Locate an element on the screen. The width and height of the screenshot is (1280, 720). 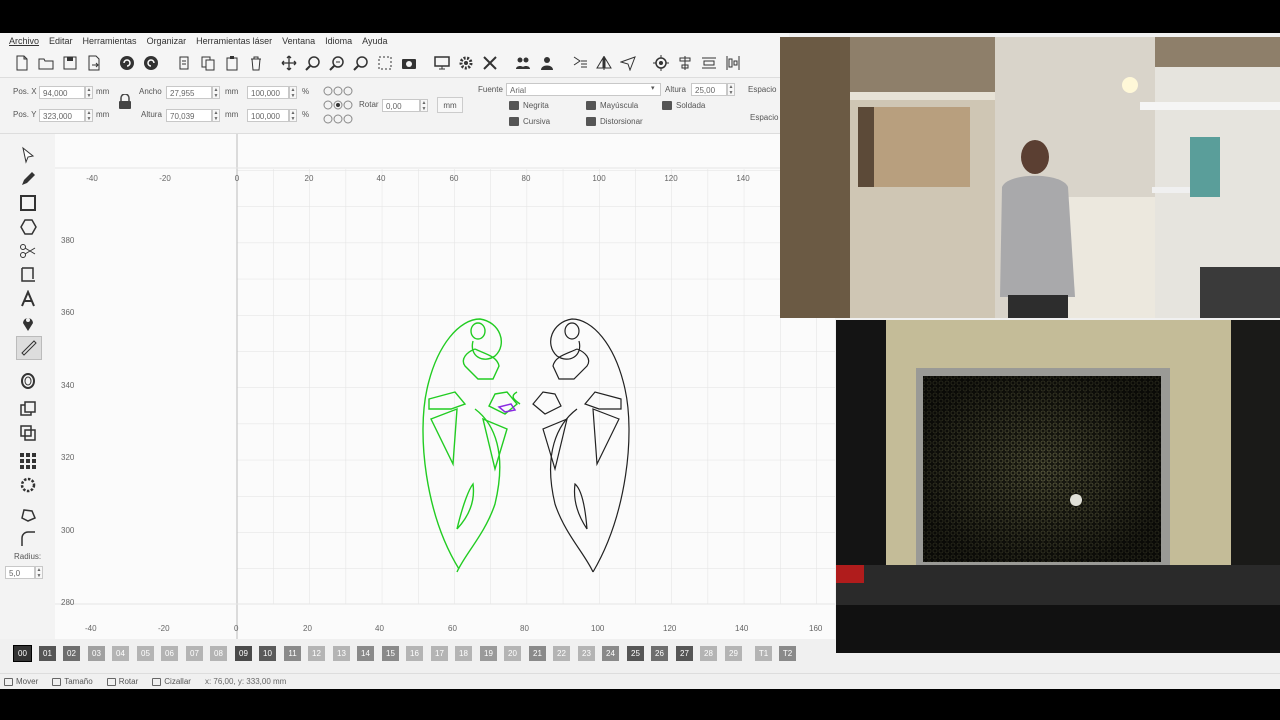
node-edit-icon is located at coordinates (28, 515).